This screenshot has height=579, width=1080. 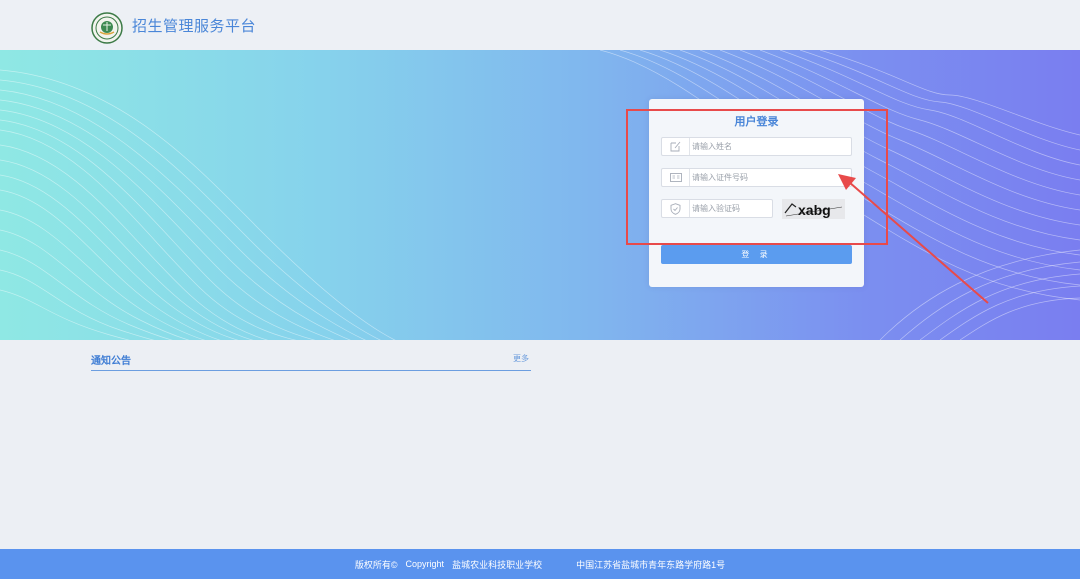 What do you see at coordinates (111, 361) in the screenshot?
I see `notice-title: 通知公告` at bounding box center [111, 361].